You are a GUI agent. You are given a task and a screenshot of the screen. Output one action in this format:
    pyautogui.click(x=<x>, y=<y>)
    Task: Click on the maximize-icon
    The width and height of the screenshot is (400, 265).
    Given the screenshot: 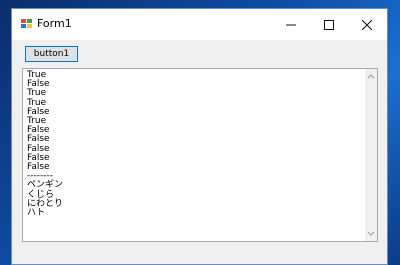 What is the action you would take?
    pyautogui.click(x=329, y=24)
    